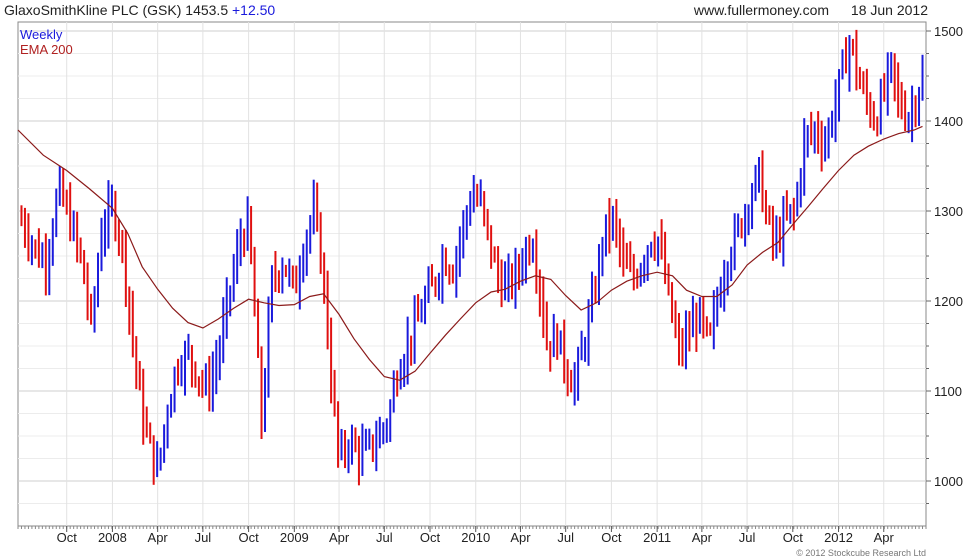 The width and height of the screenshot is (980, 560). I want to click on legend-ema: EMA 200, so click(46, 49).